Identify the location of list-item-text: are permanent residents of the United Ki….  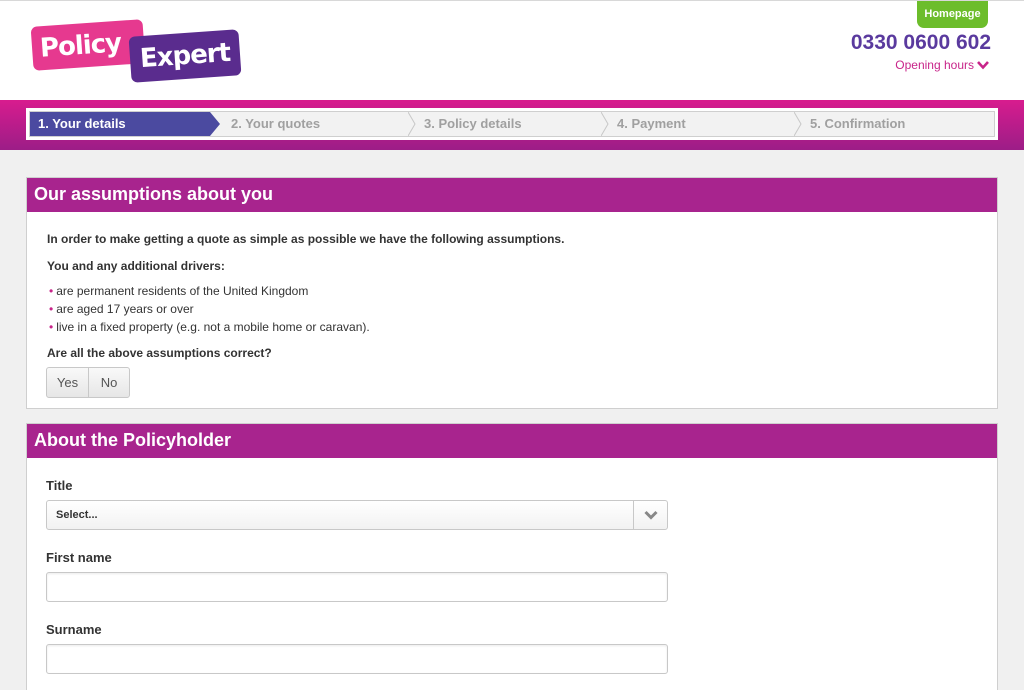
(182, 291).